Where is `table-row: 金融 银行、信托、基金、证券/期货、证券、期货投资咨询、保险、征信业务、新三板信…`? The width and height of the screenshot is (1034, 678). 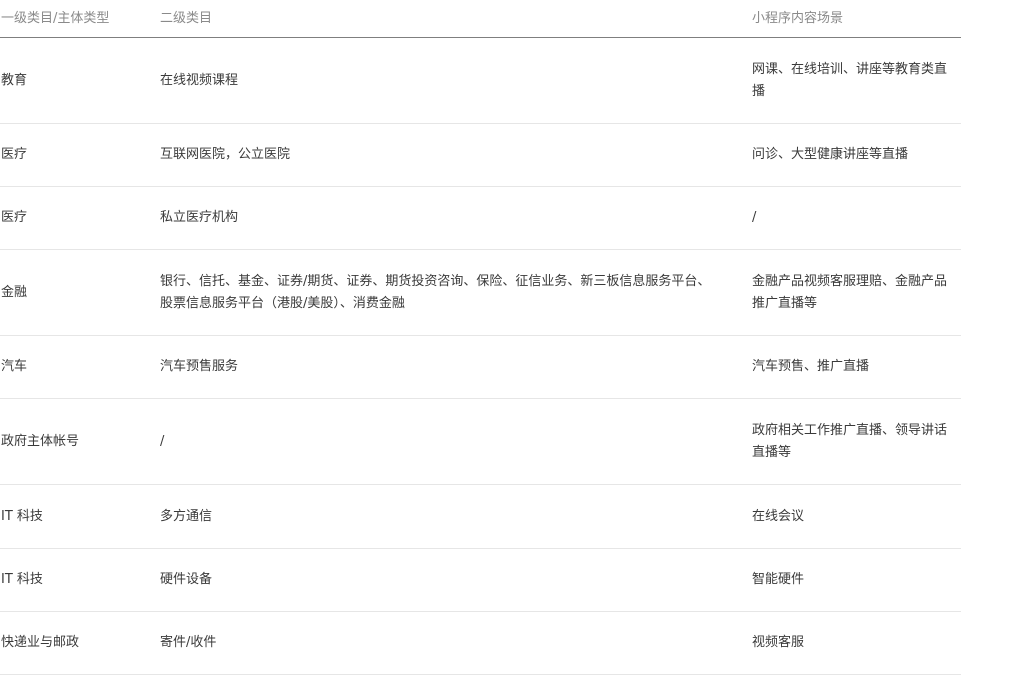
table-row: 金融 银行、信托、基金、证券/期货、证券、期货投资咨询、保险、征信业务、新三板信… is located at coordinates (480, 293).